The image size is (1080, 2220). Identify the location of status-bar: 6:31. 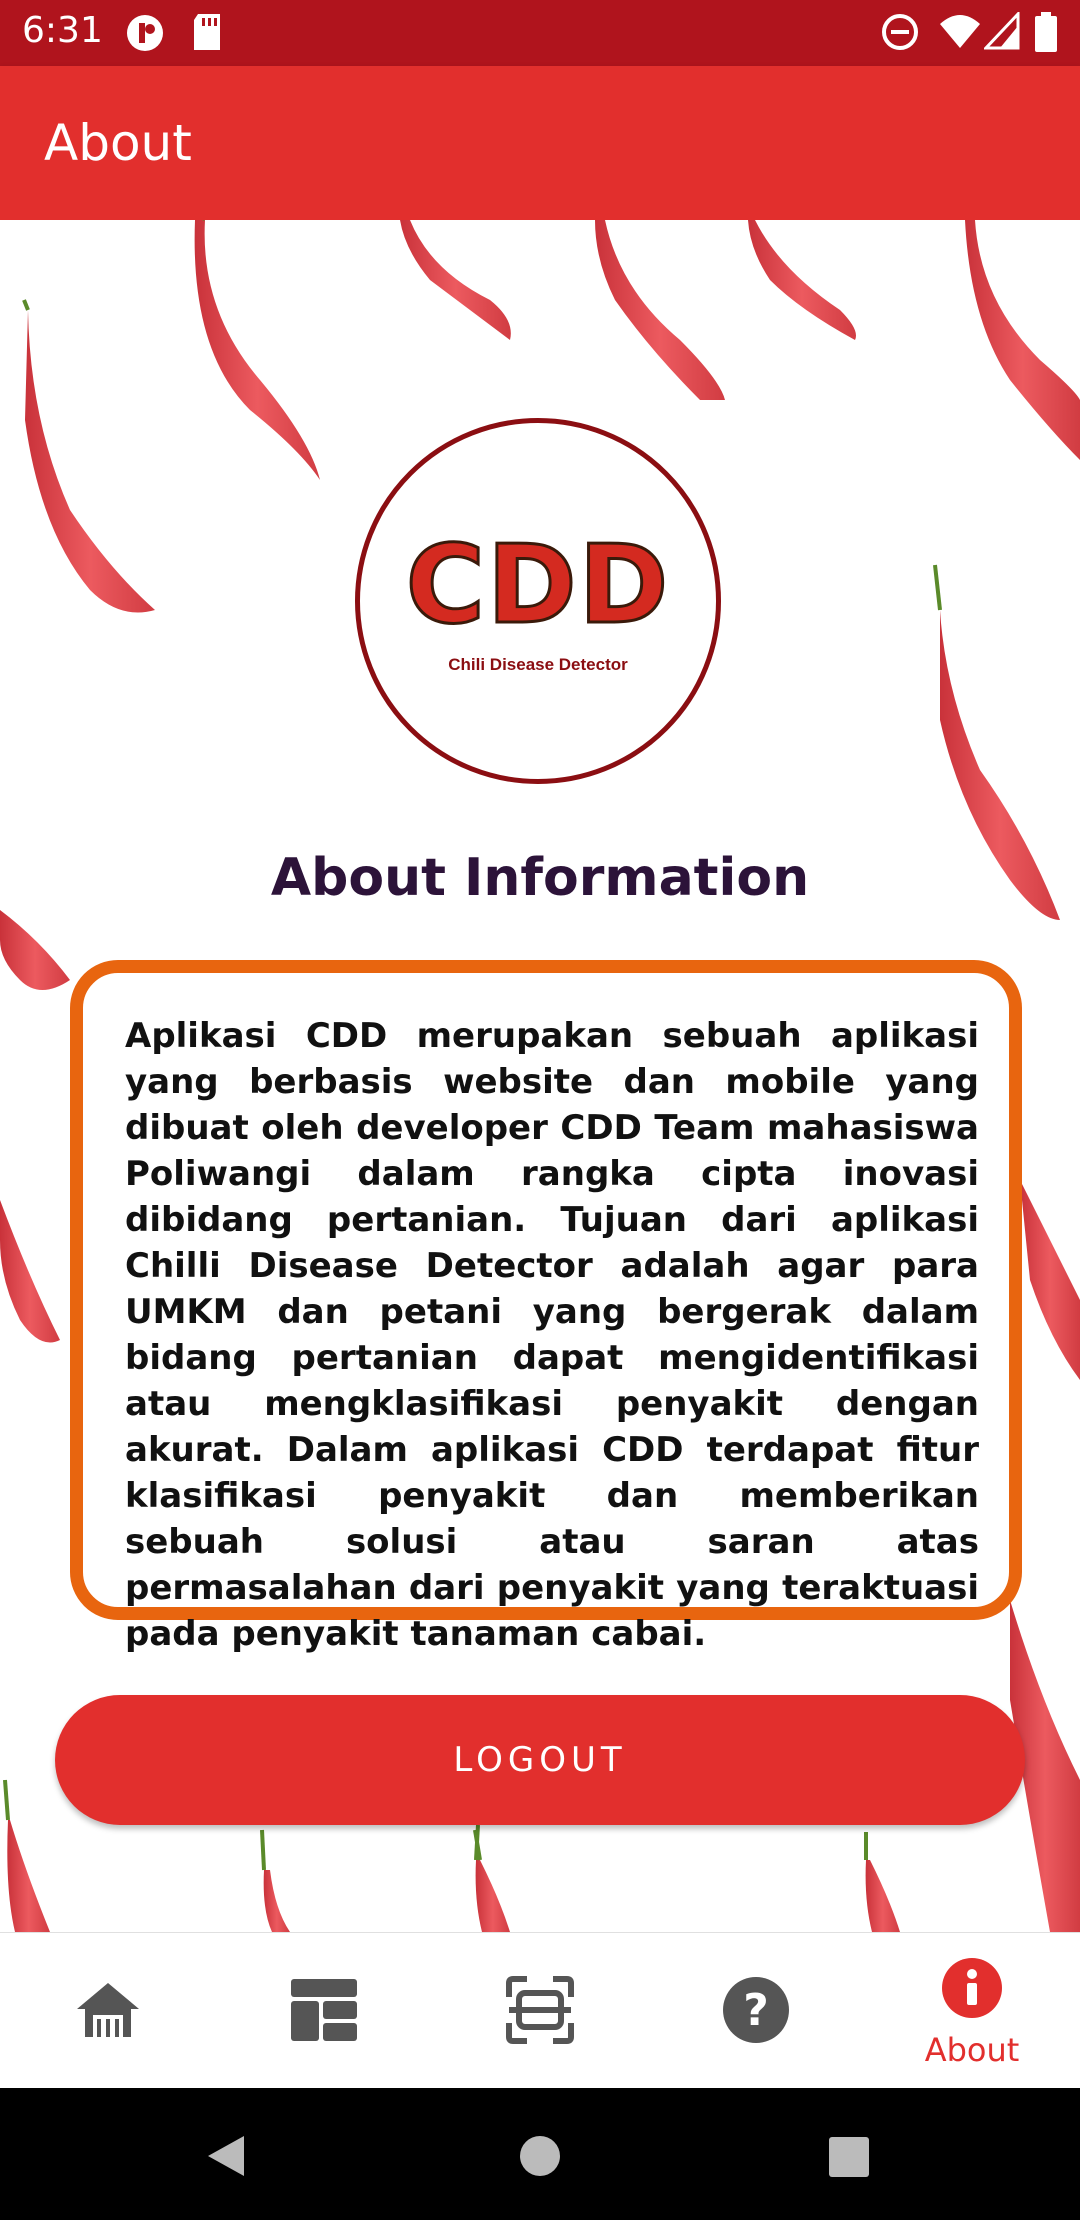
(540, 33).